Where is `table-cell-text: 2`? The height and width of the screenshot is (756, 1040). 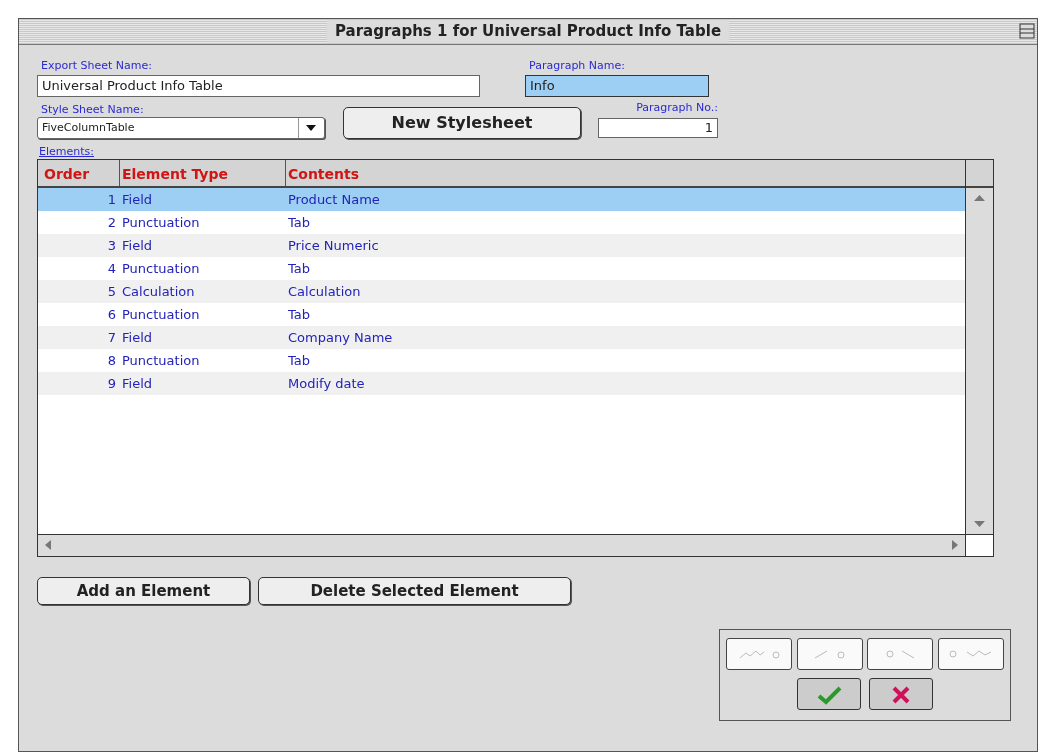
table-cell-text: 2 is located at coordinates (111, 223).